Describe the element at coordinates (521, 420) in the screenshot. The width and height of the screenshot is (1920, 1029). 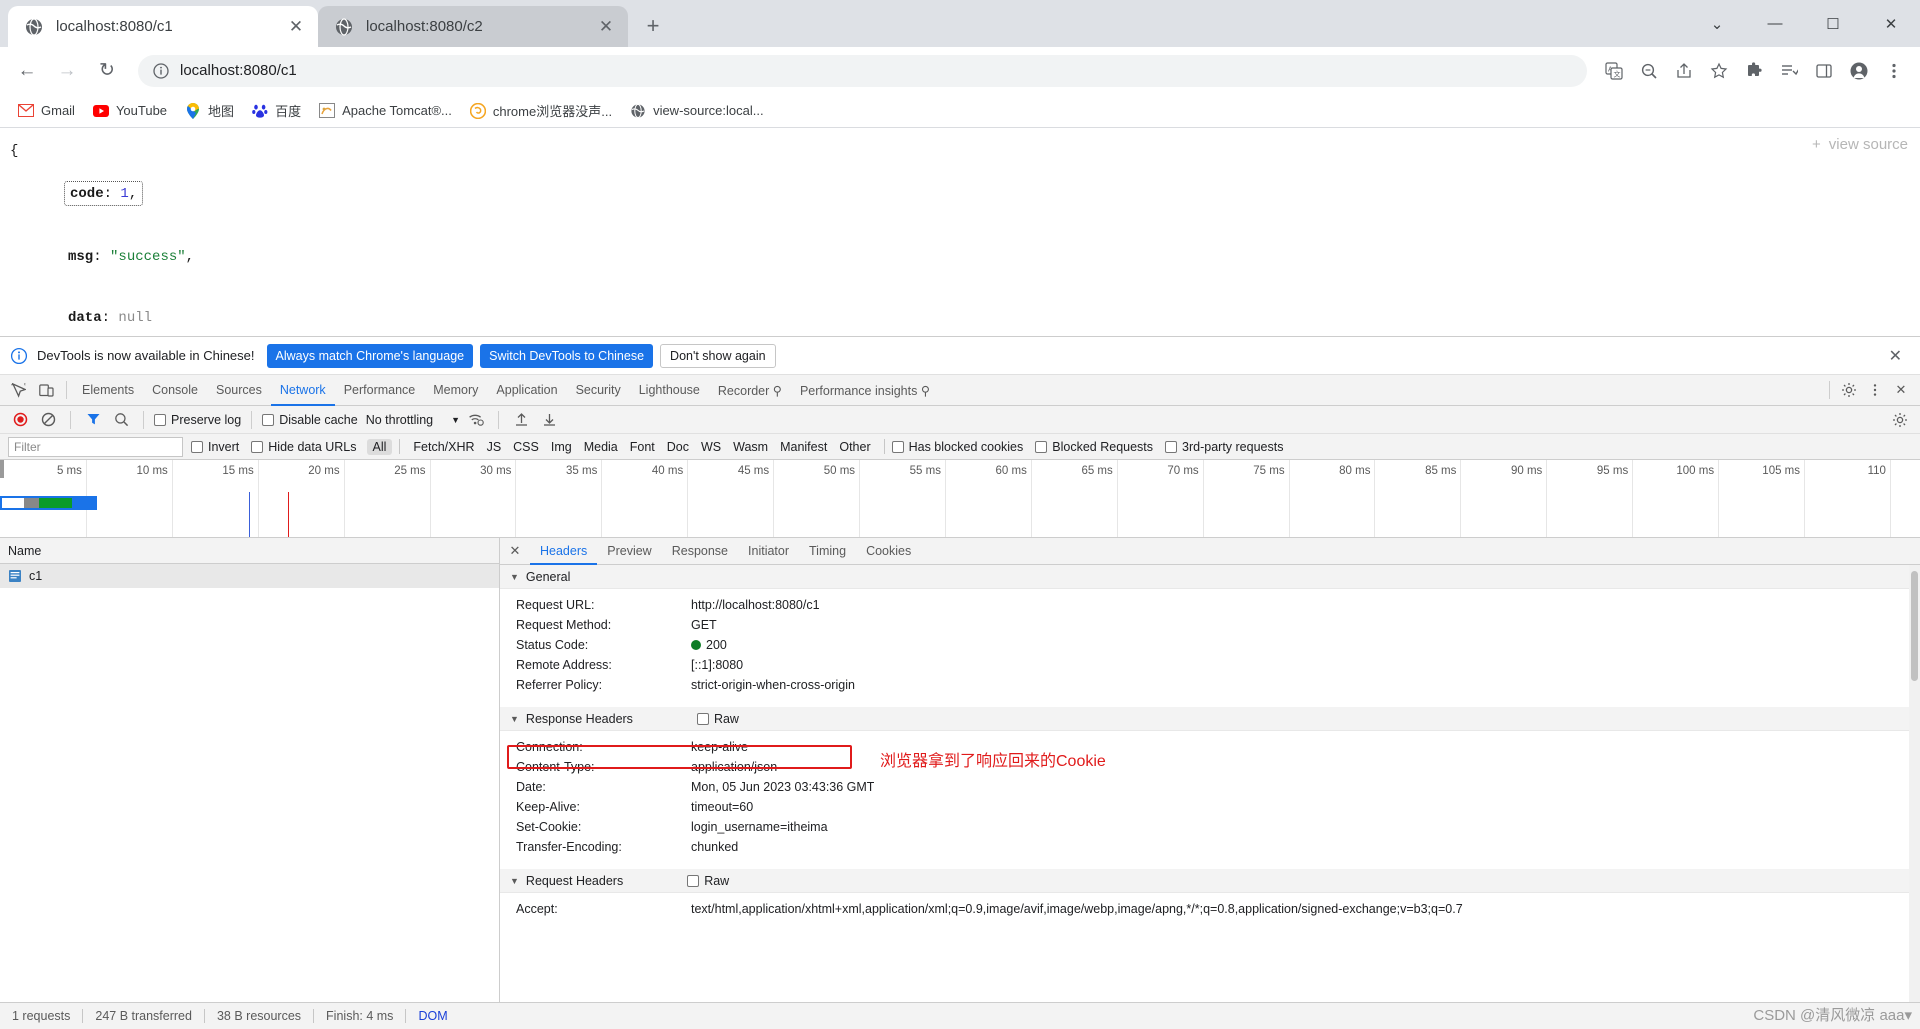
I see `import-har-icon` at that location.